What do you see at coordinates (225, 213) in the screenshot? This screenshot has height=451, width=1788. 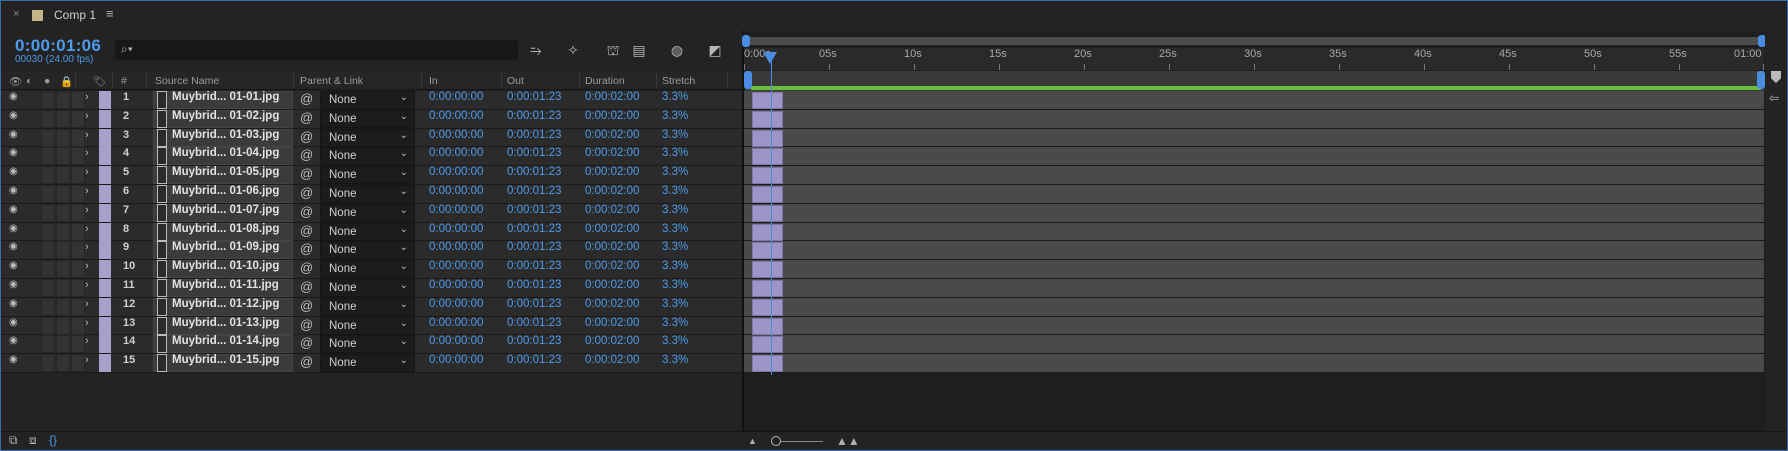 I see `layer-source-name: Muybrid... 01-07.jpg` at bounding box center [225, 213].